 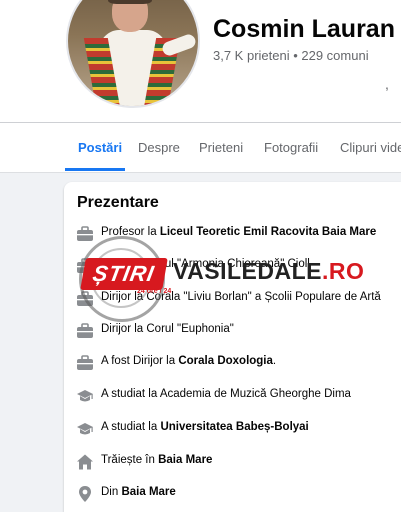 I want to click on tab-despre: Despre, so click(x=159, y=147).